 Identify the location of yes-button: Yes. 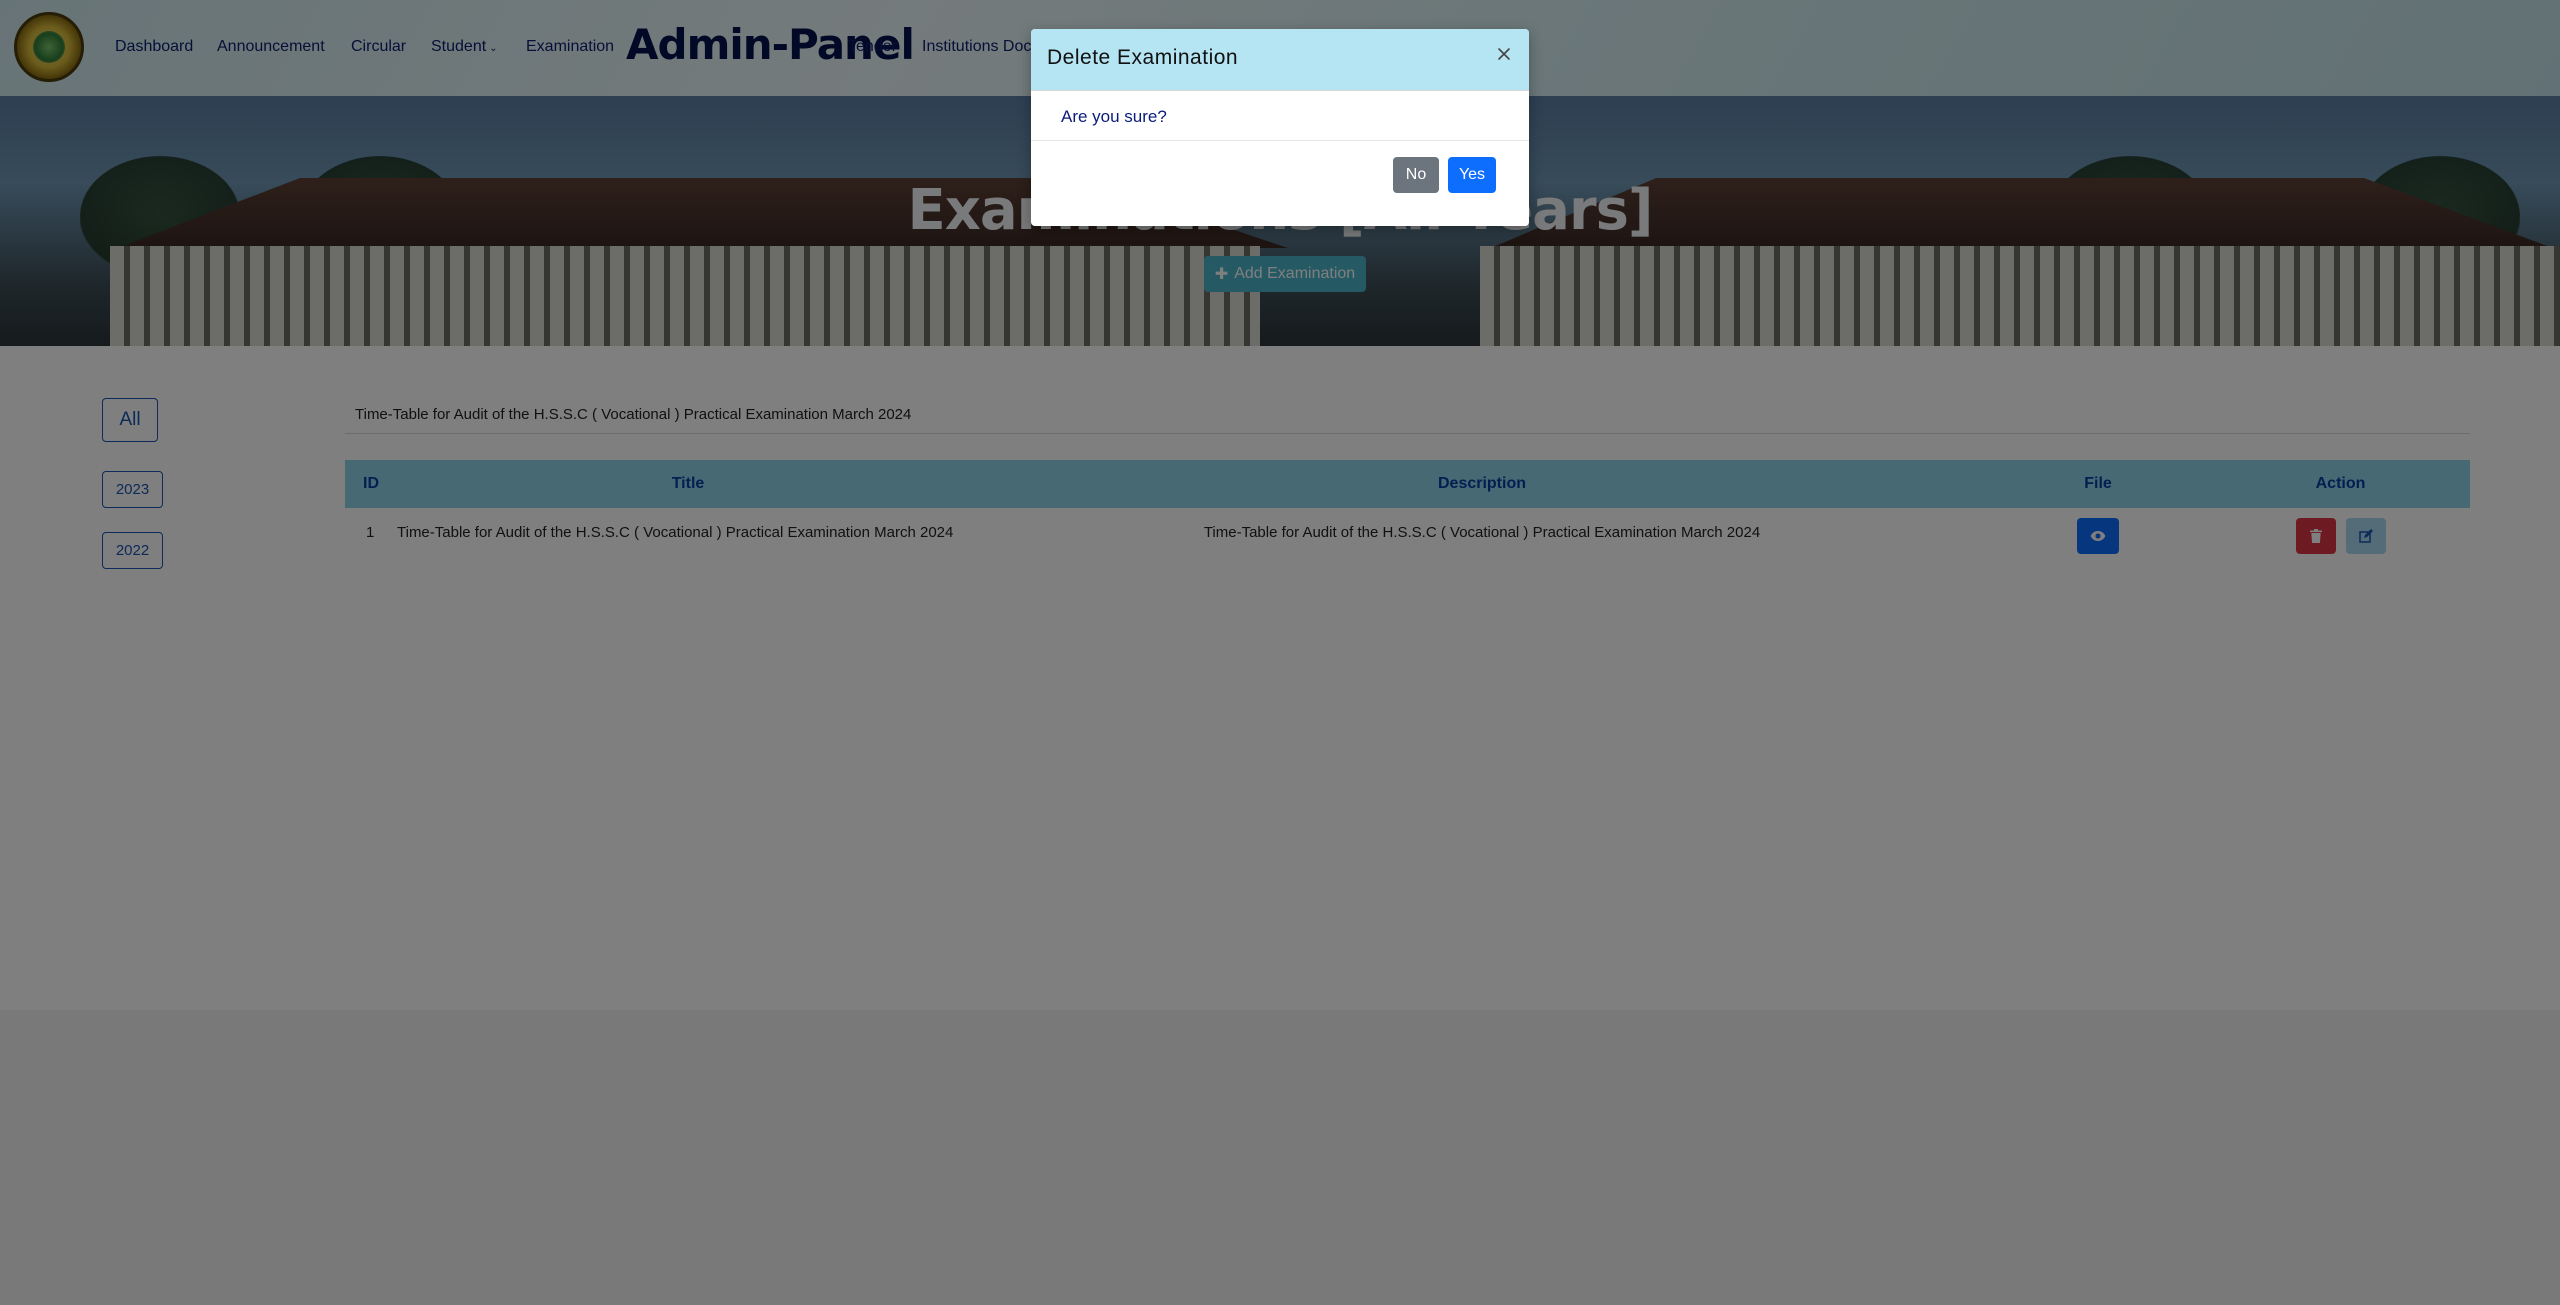
(1472, 175).